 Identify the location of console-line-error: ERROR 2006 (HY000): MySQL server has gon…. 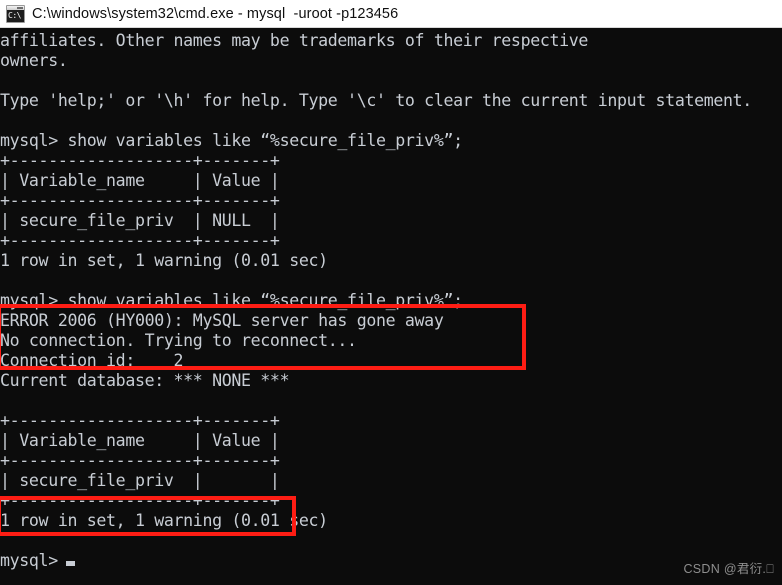
(222, 320).